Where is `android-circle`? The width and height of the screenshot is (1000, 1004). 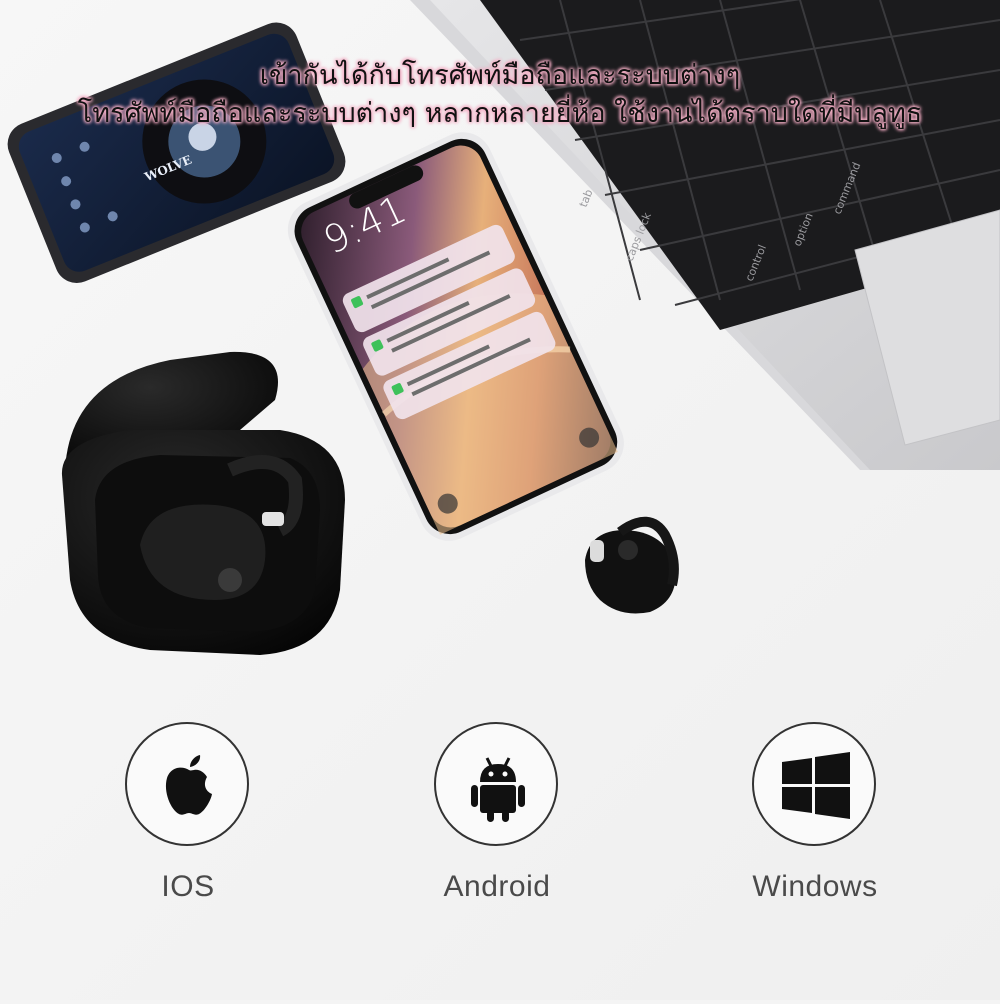 android-circle is located at coordinates (496, 784).